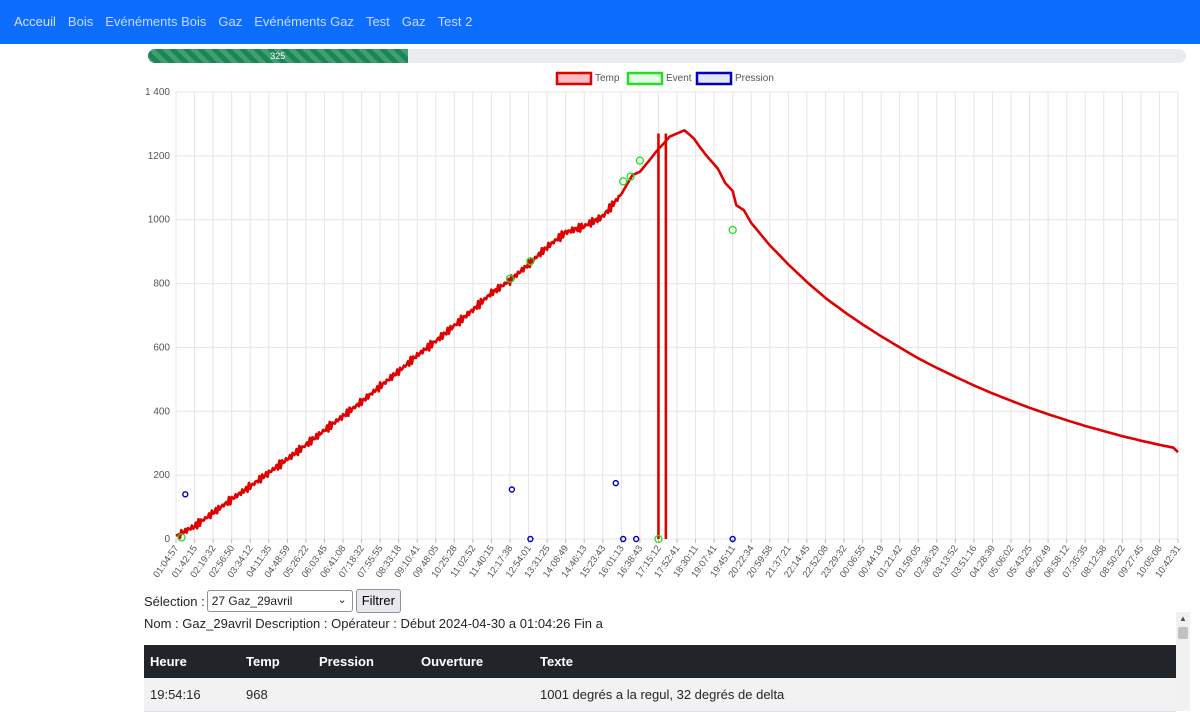  I want to click on selection-label: Sélection :, so click(174, 601).